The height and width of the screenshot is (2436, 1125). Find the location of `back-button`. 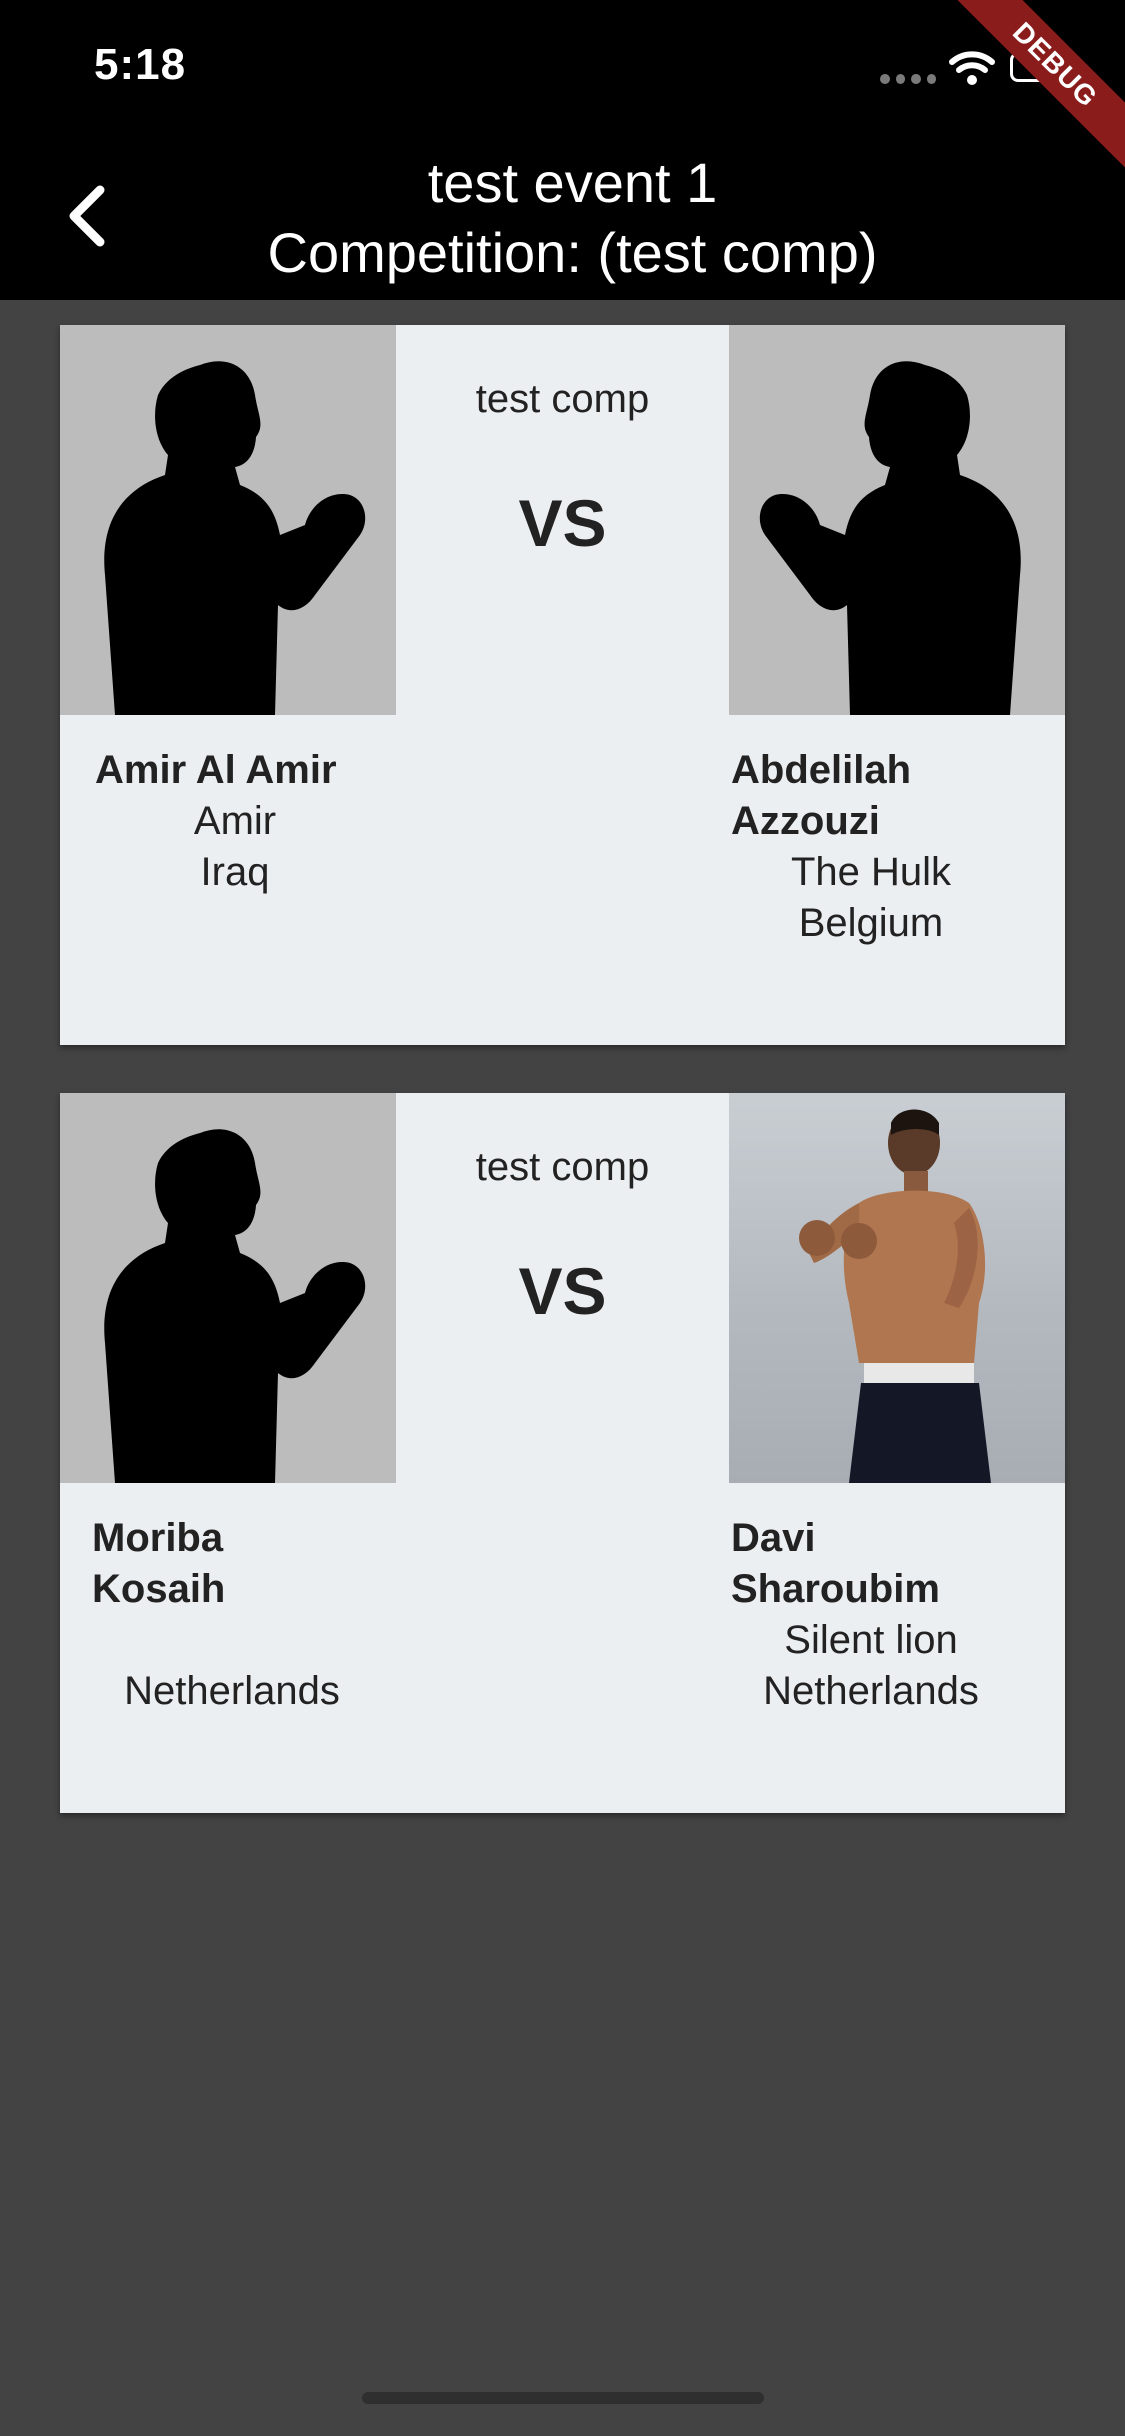

back-button is located at coordinates (86, 216).